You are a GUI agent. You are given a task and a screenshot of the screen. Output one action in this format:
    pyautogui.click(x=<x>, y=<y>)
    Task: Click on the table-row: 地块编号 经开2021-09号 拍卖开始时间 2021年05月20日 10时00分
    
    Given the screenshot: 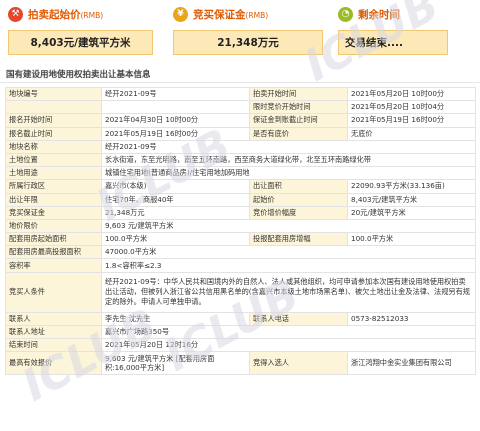 What is the action you would take?
    pyautogui.click(x=240, y=94)
    